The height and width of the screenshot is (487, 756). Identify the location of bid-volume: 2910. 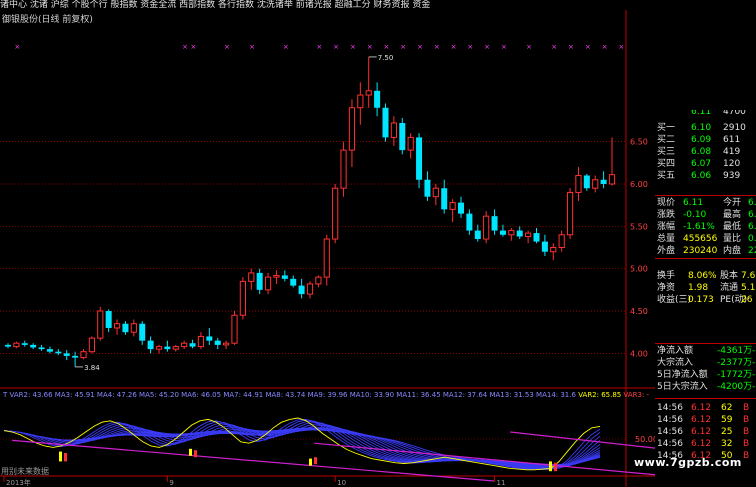
(734, 128).